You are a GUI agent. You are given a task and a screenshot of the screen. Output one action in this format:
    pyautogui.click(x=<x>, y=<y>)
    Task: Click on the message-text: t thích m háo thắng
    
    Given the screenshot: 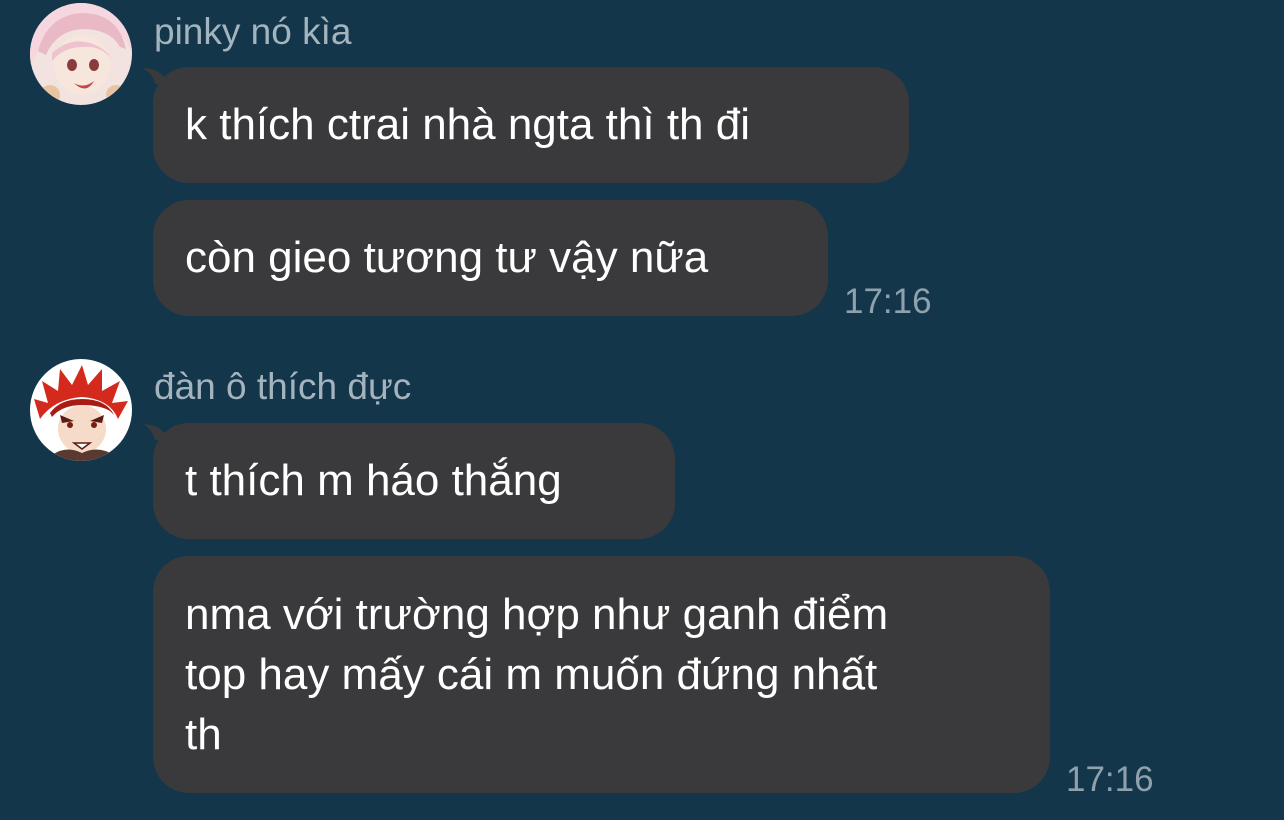 What is the action you would take?
    pyautogui.click(x=373, y=480)
    